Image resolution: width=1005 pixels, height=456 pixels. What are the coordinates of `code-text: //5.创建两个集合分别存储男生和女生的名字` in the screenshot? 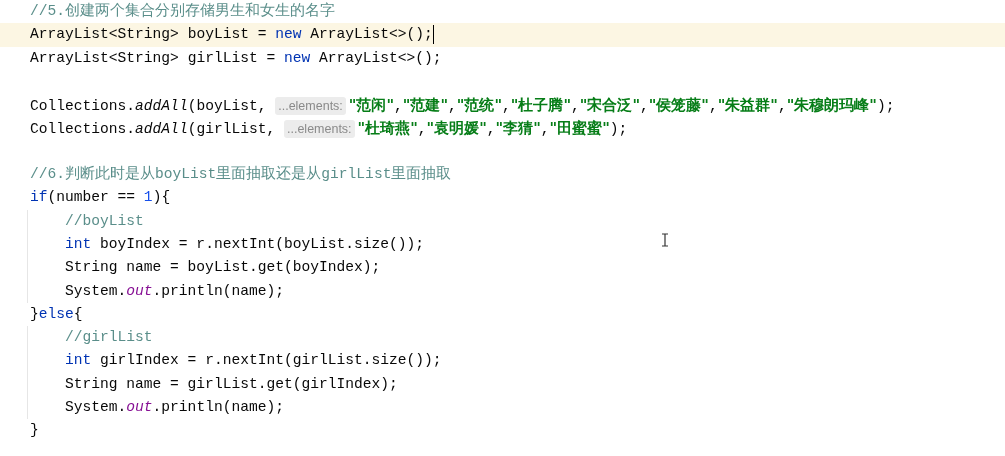 It's located at (183, 11).